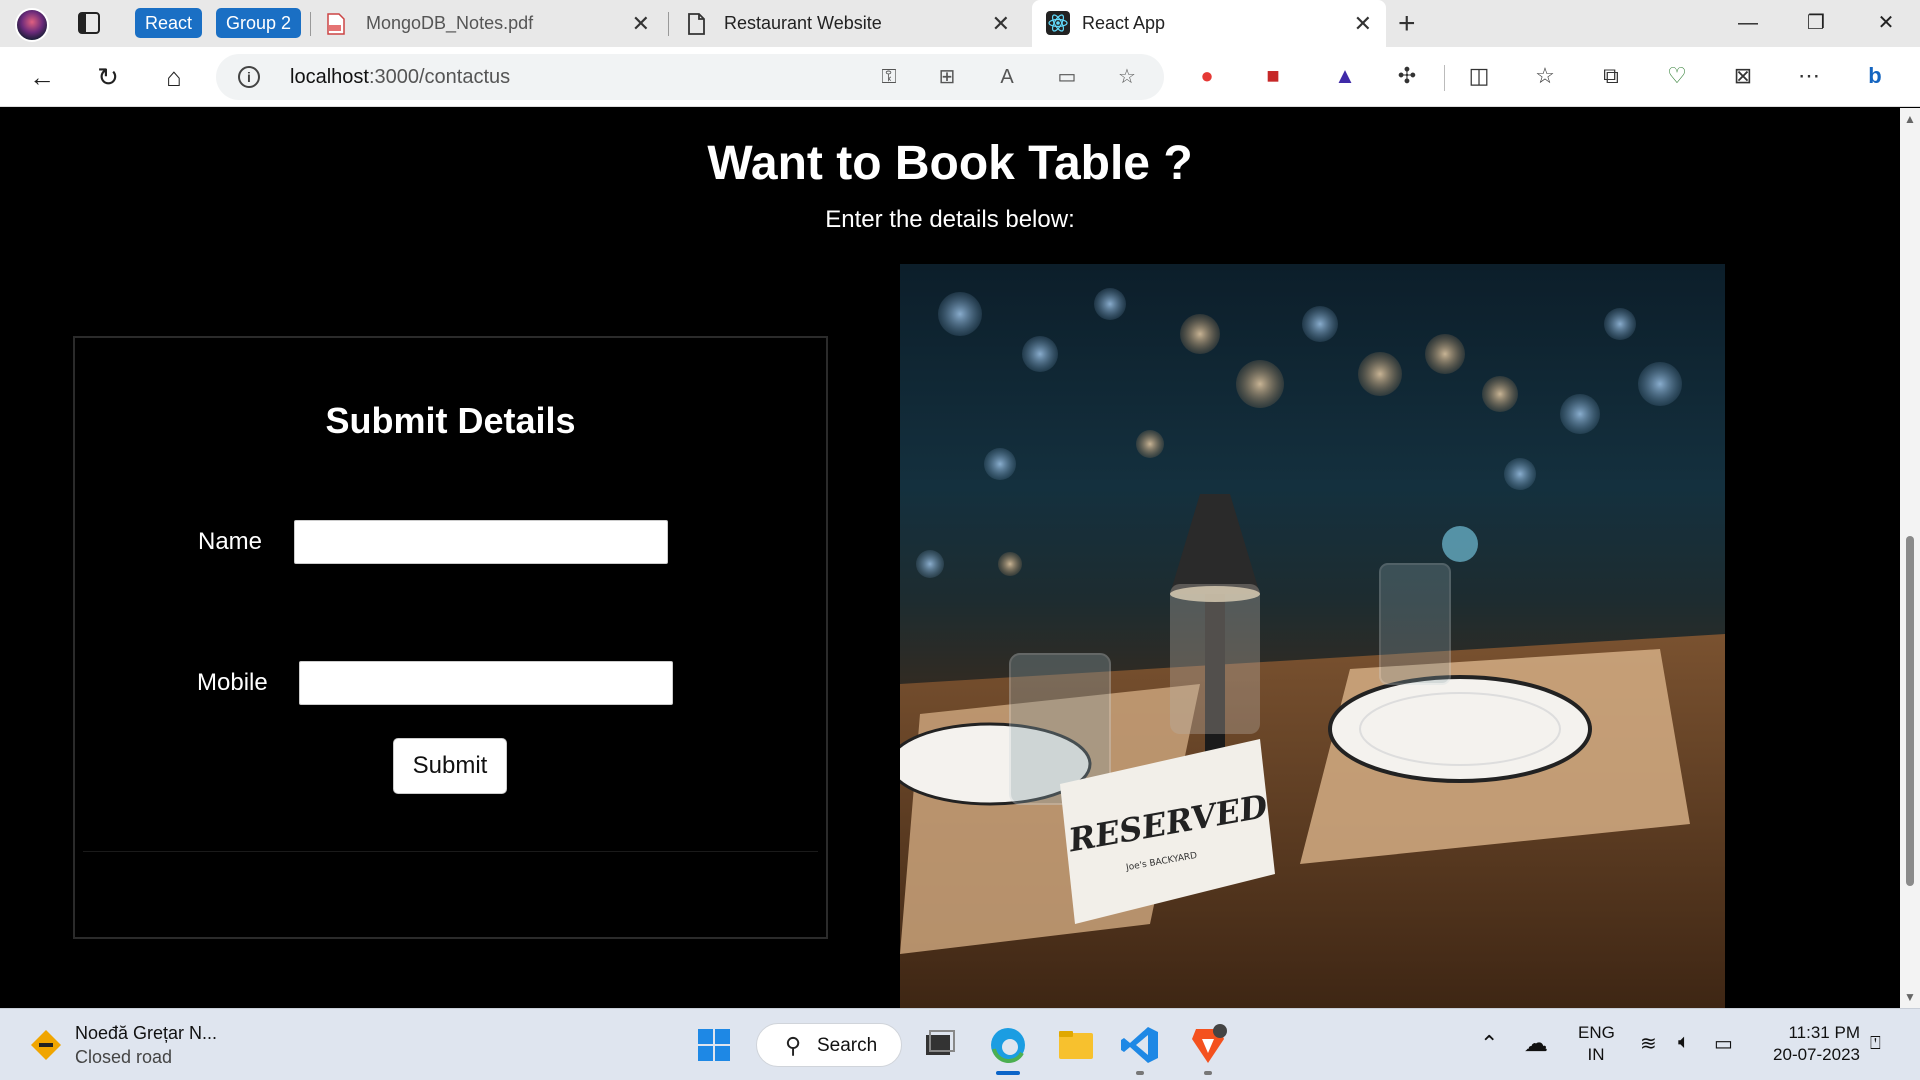  Describe the element at coordinates (46, 1045) in the screenshot. I see `traffic-alert-icon` at that location.